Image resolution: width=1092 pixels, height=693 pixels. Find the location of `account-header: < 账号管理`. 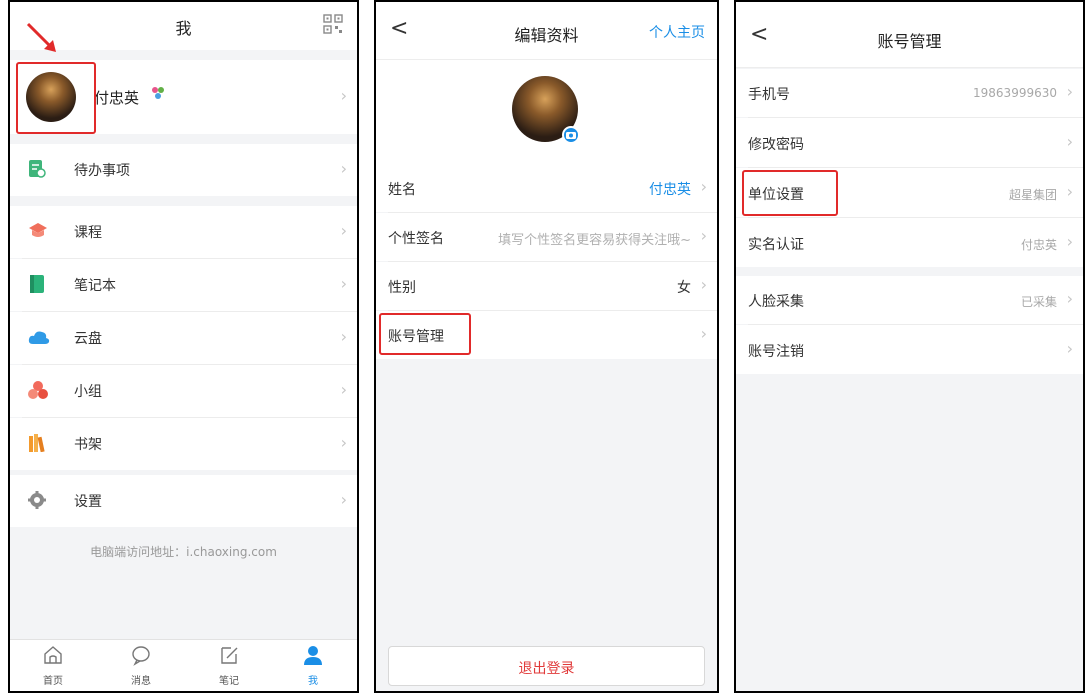

account-header: < 账号管理 is located at coordinates (909, 35).